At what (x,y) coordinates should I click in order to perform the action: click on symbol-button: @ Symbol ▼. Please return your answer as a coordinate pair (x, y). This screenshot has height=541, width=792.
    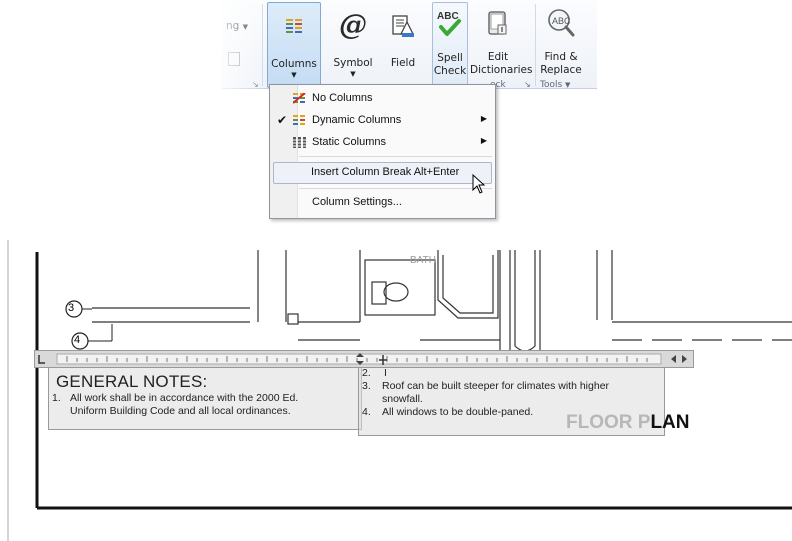
    Looking at the image, I should click on (353, 44).